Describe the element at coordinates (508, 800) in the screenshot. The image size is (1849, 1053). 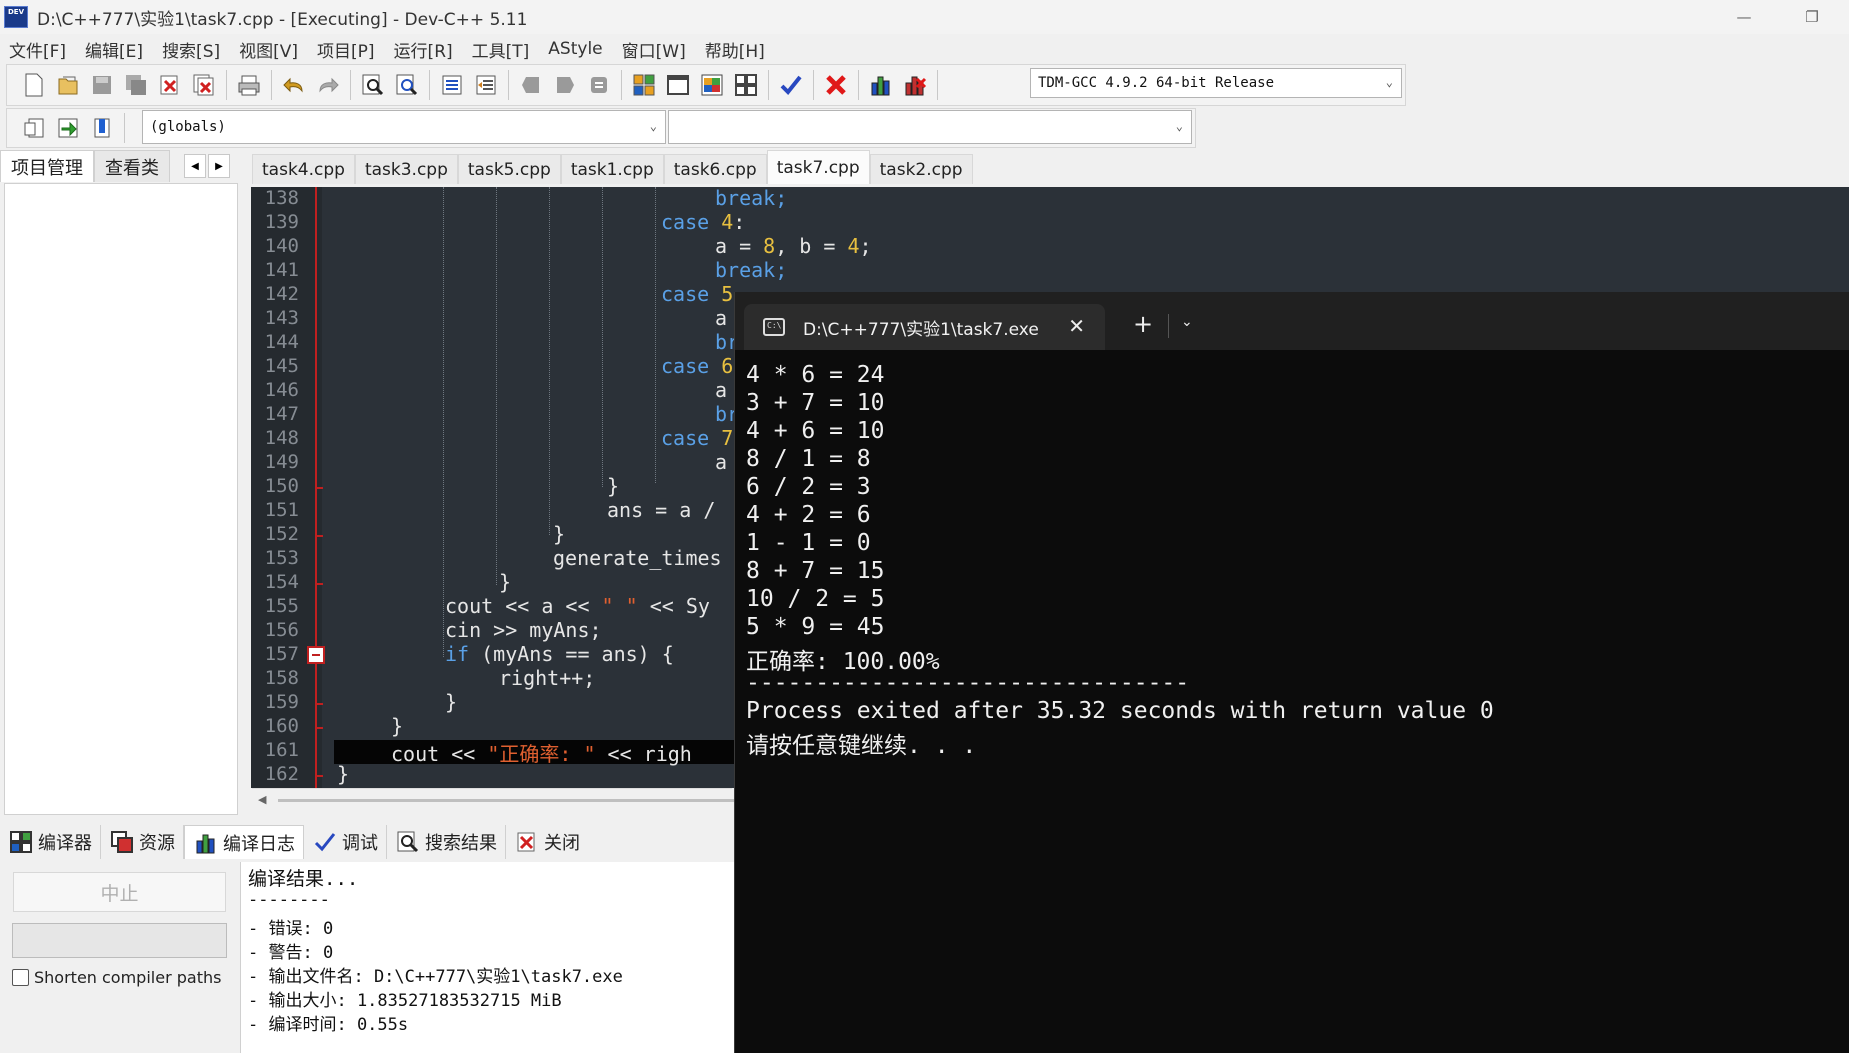
I see `scroll-thumb` at that location.